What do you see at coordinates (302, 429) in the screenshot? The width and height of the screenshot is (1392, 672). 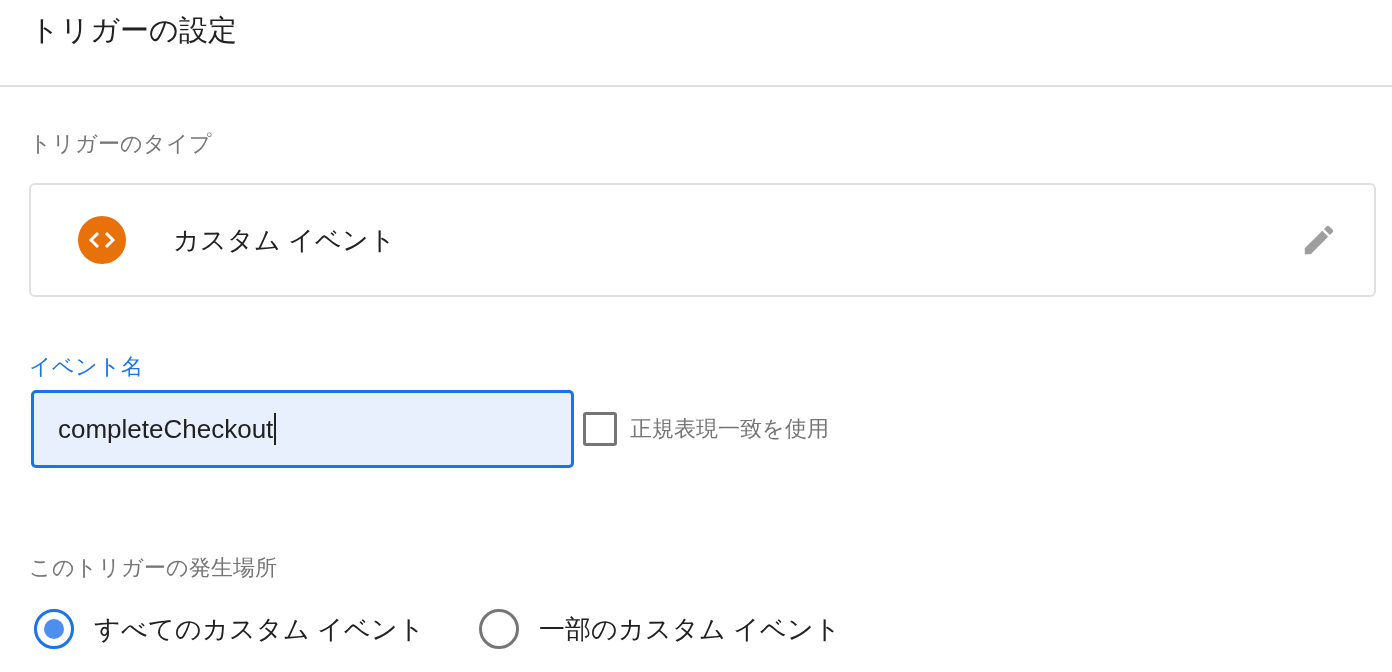 I see `event-name-field: completeCheckout` at bounding box center [302, 429].